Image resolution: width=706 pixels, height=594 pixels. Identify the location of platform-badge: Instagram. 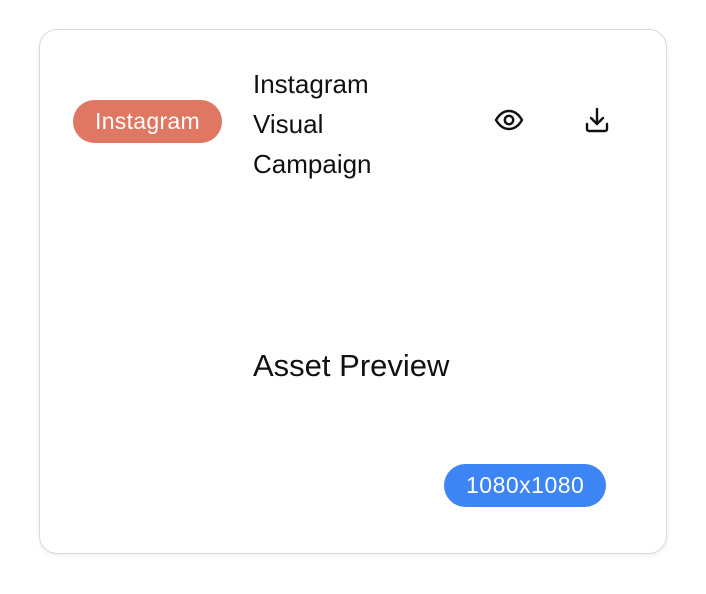
(147, 121).